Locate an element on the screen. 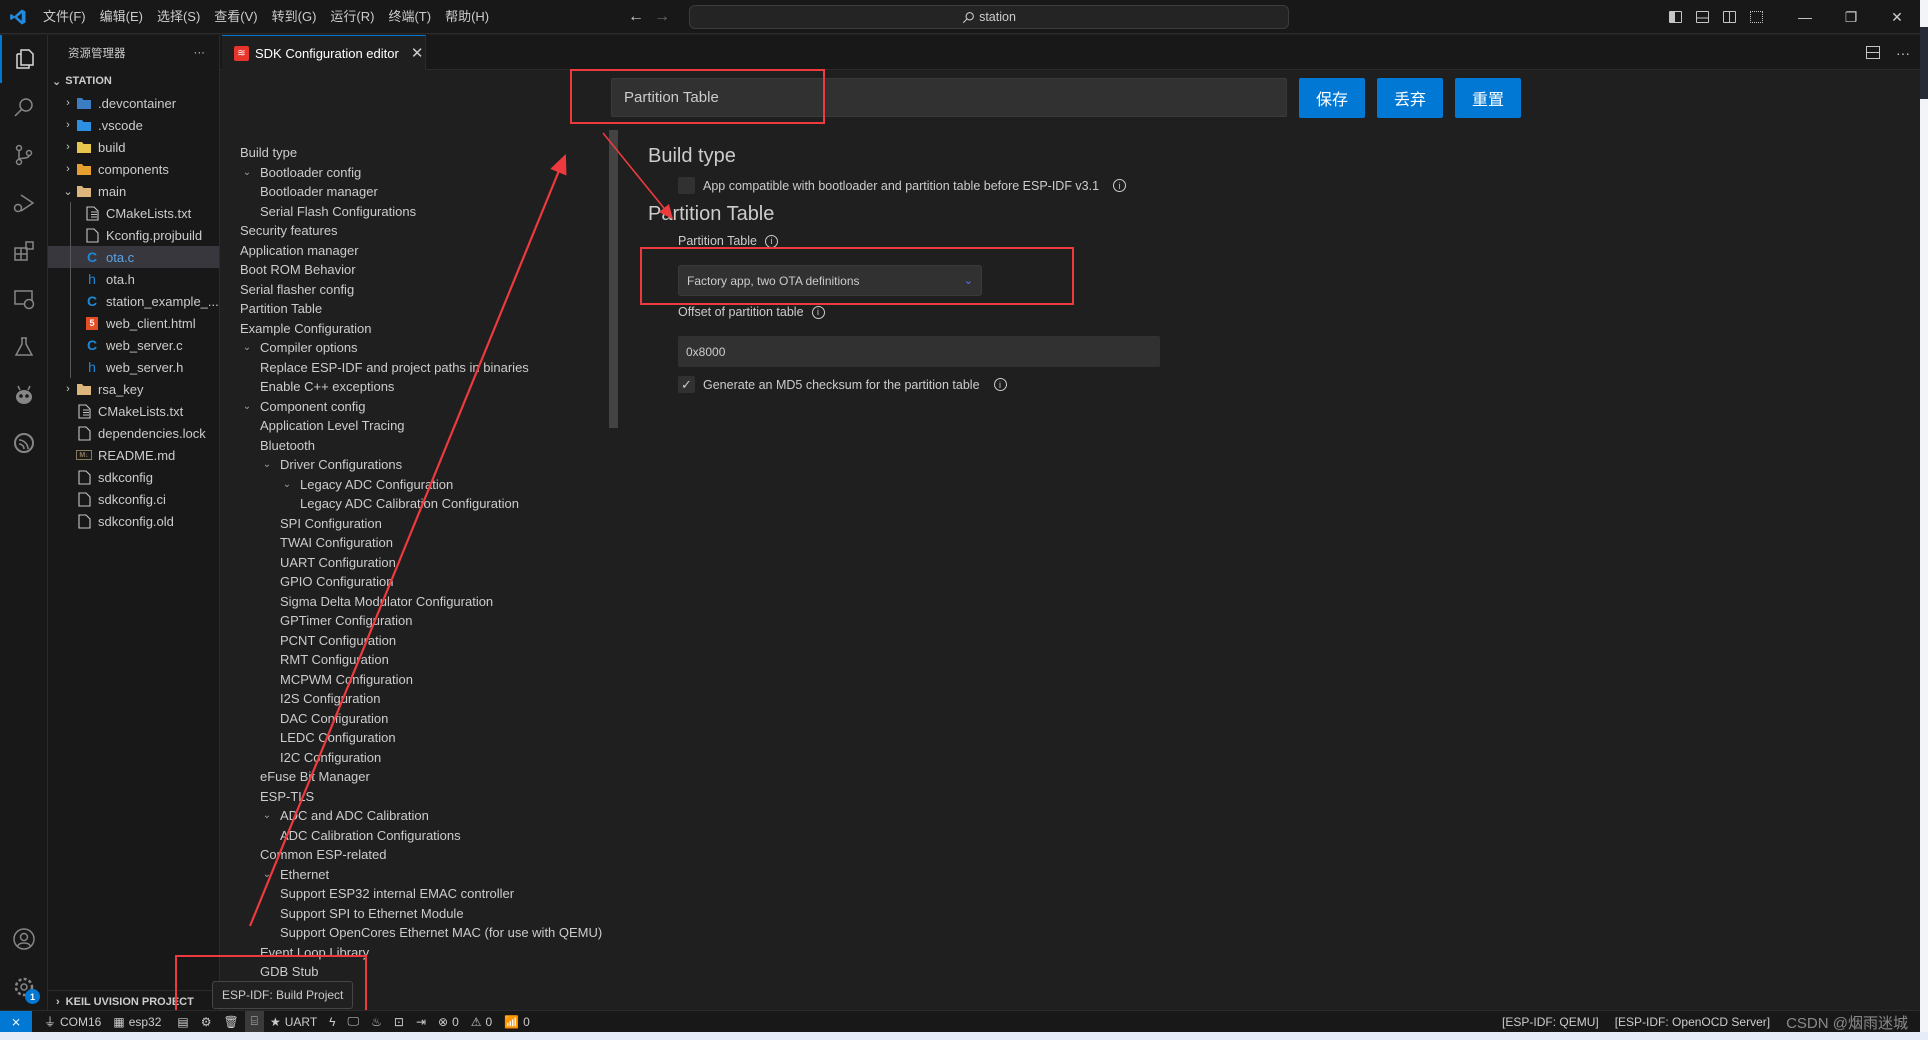 This screenshot has width=1928, height=1040. status-item-flame: ♨ is located at coordinates (376, 1022).